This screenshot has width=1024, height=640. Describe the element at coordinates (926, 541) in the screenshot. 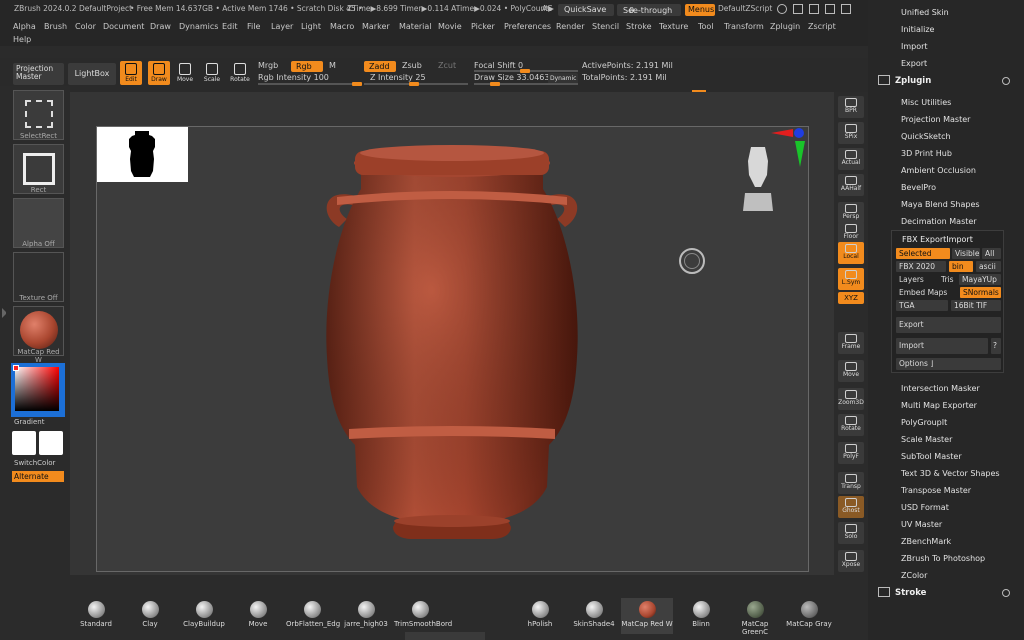

I see `tray-item-zbenchmark: ZBenchMark` at that location.